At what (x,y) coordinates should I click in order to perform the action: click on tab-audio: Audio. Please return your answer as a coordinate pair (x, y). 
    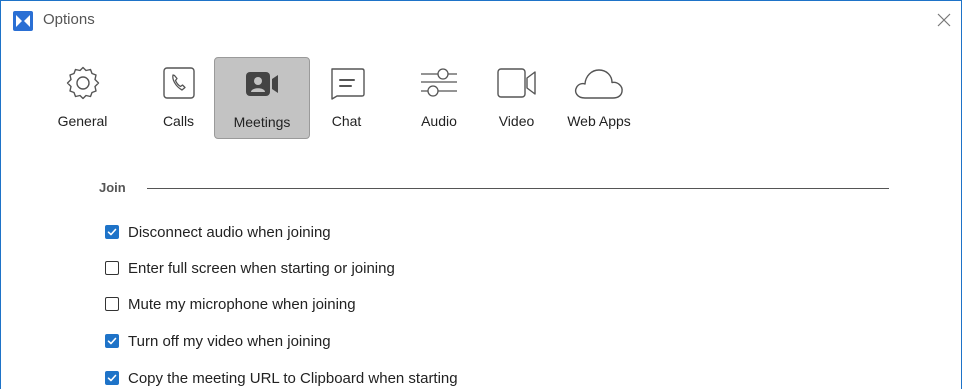
    Looking at the image, I should click on (439, 98).